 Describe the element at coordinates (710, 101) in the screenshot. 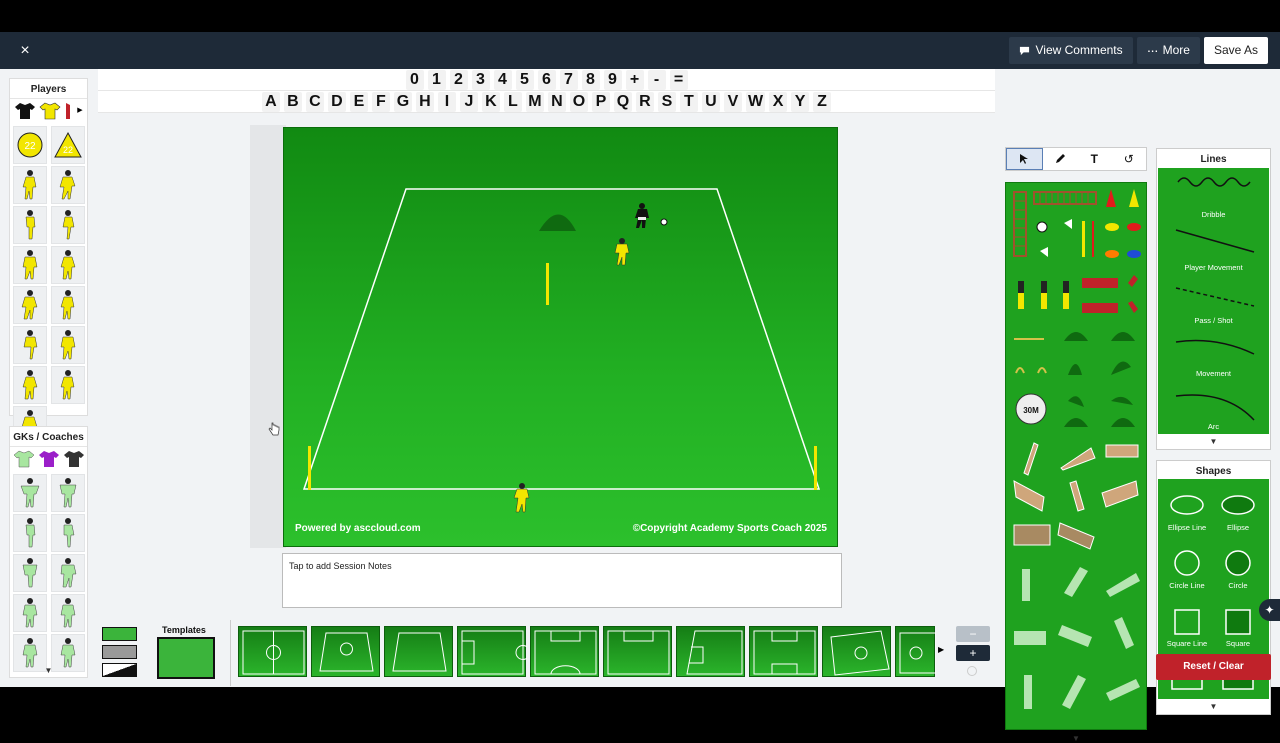

I see `letter-key: U` at that location.